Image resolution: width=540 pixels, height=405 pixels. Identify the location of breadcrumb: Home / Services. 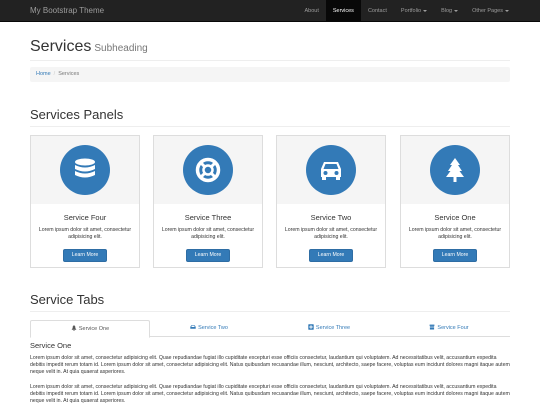
(270, 74).